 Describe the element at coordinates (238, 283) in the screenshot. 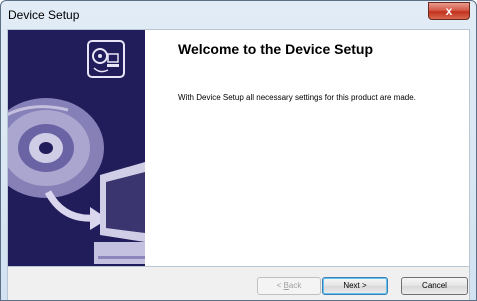

I see `button-bar: < Back Next > Cancel` at that location.